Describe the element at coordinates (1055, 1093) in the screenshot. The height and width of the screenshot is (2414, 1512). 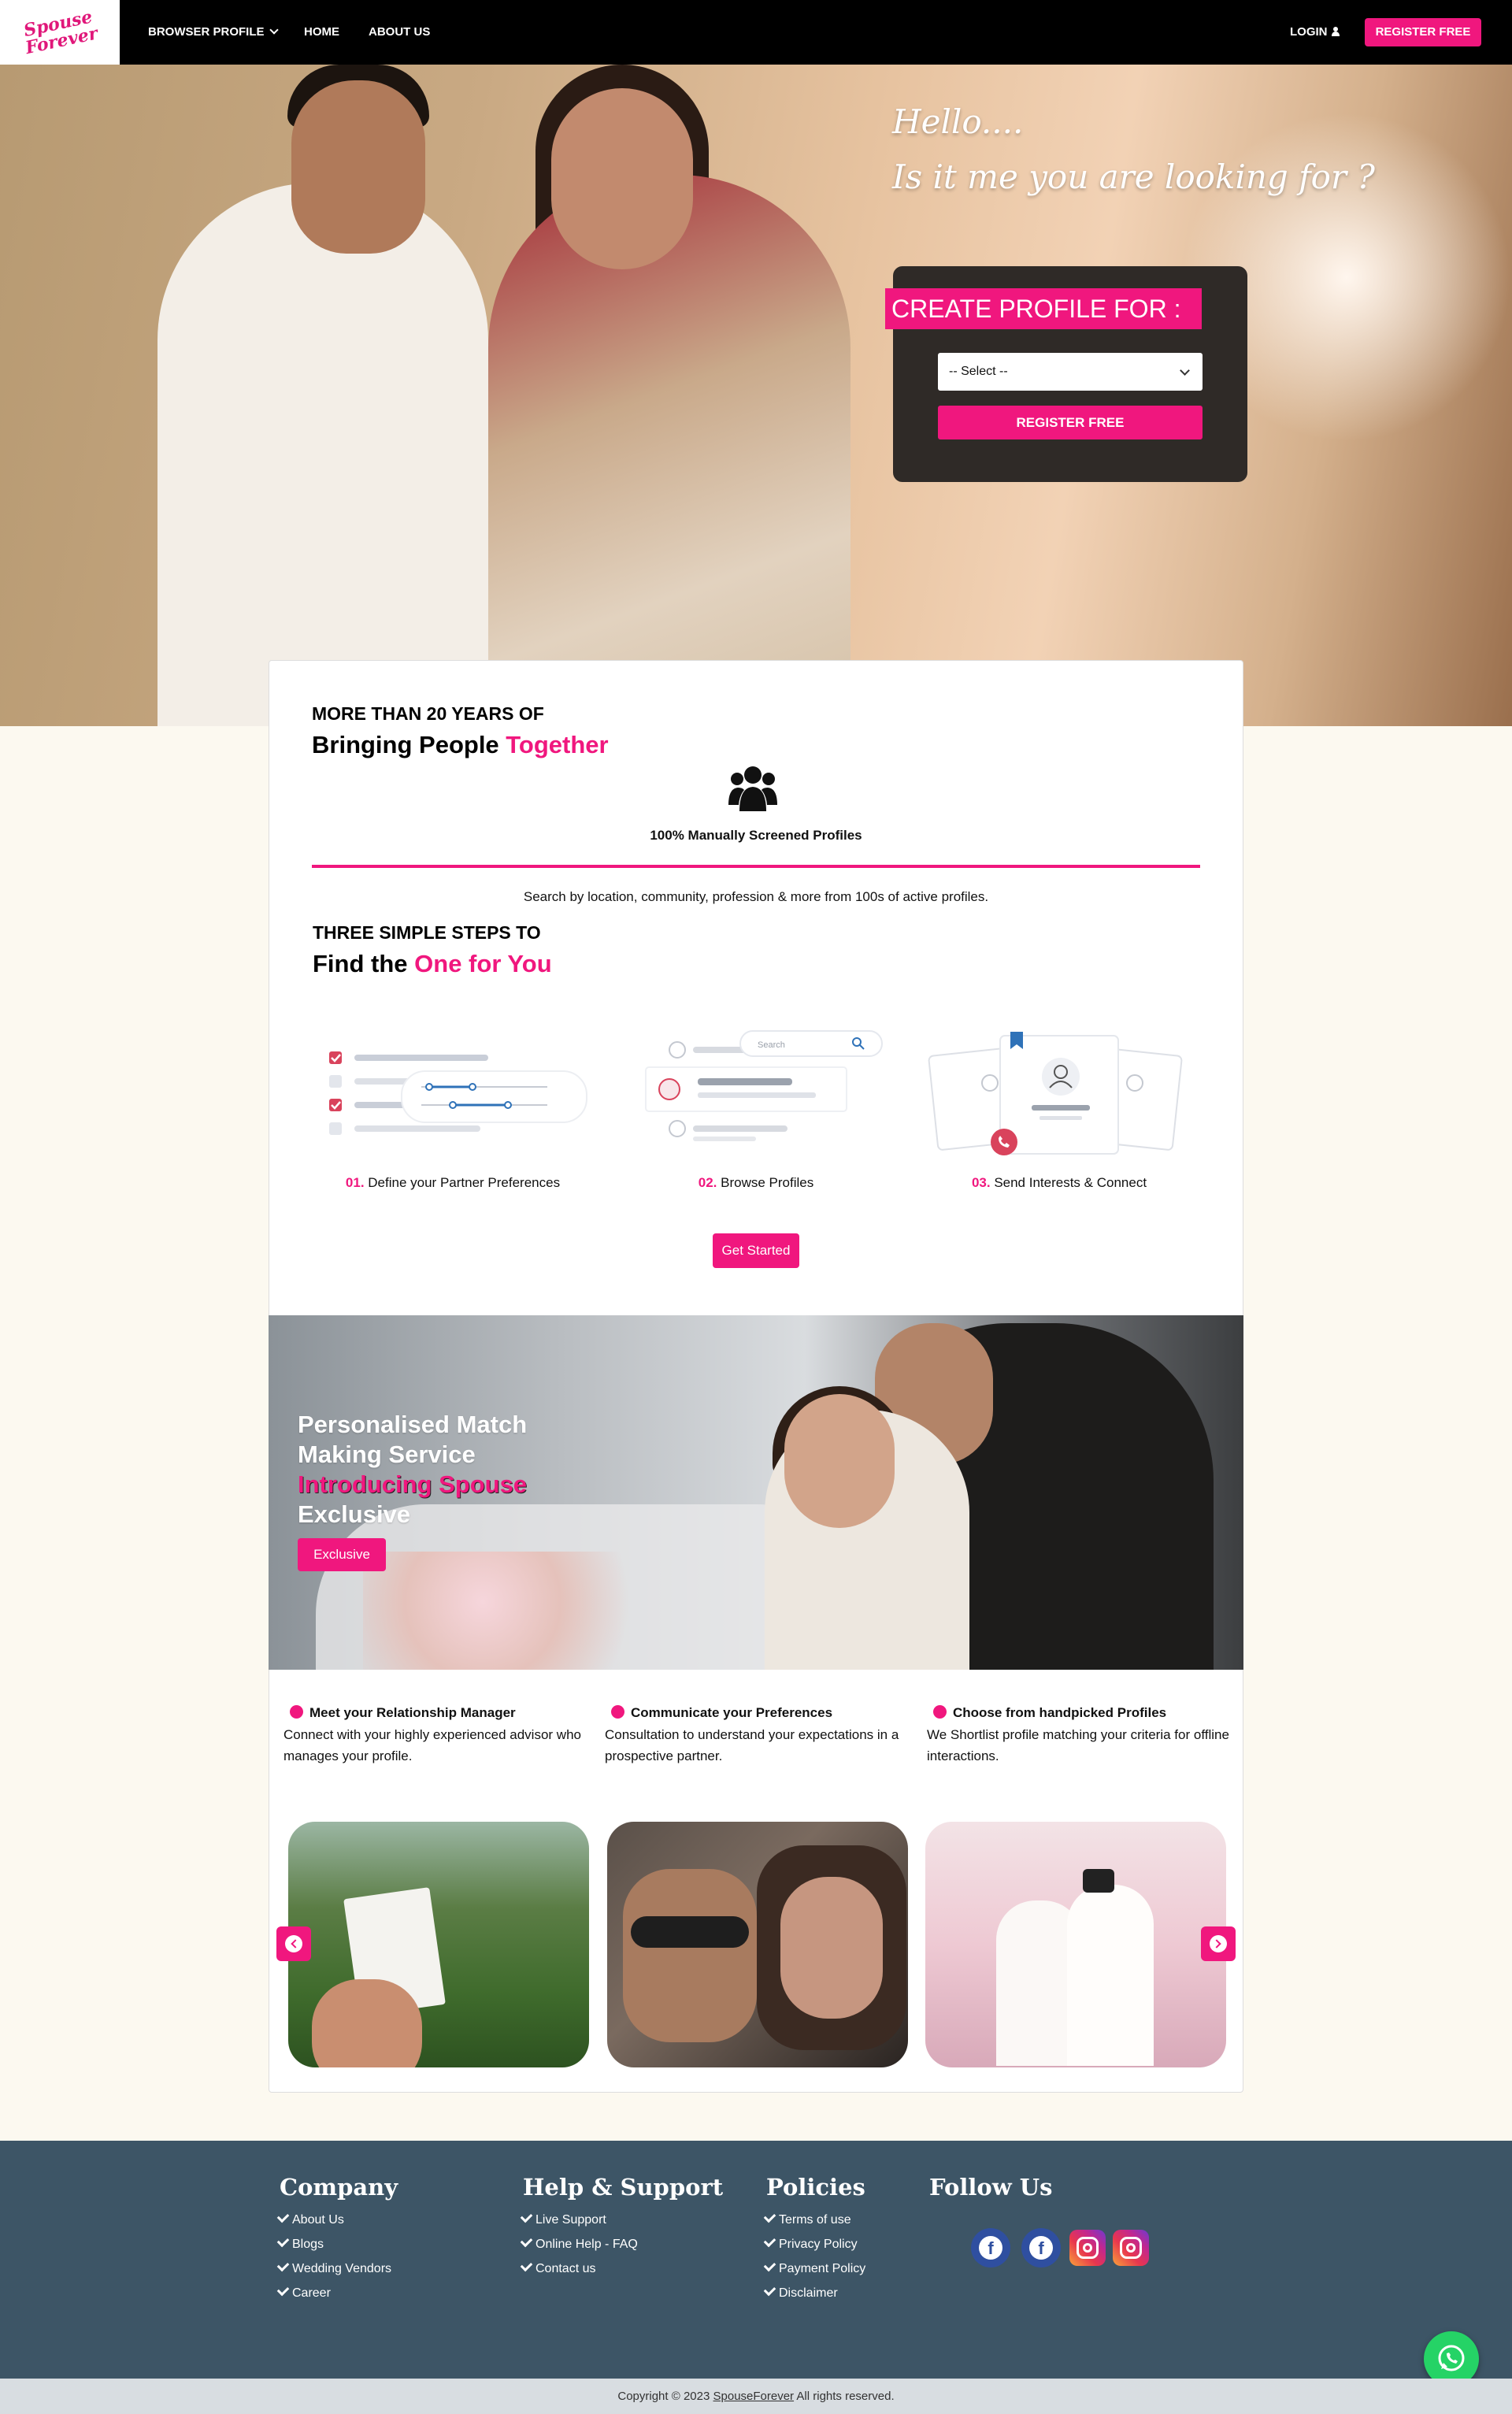
I see `connect-illustration` at that location.